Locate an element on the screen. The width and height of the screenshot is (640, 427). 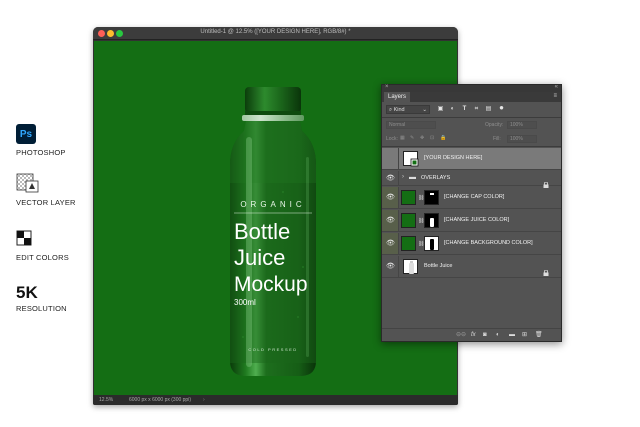
fill-label: Fill: is located at coordinates (497, 139).